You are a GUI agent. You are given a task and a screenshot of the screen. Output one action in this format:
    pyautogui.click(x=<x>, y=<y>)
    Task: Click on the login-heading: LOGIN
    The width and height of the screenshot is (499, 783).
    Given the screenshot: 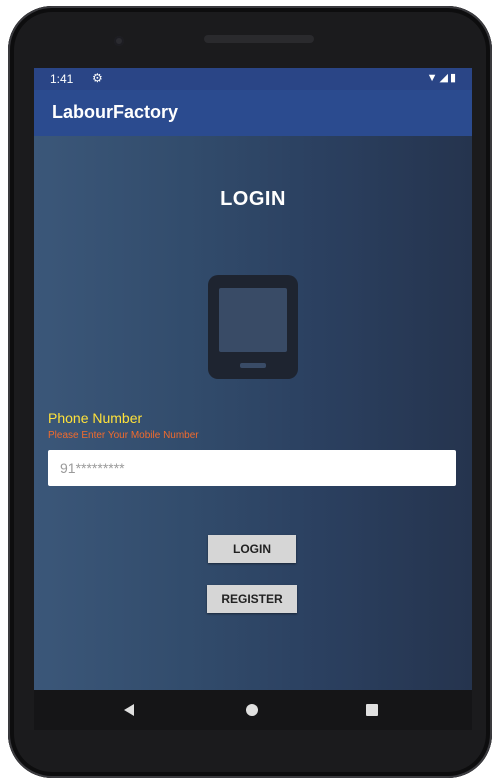 What is the action you would take?
    pyautogui.click(x=253, y=199)
    